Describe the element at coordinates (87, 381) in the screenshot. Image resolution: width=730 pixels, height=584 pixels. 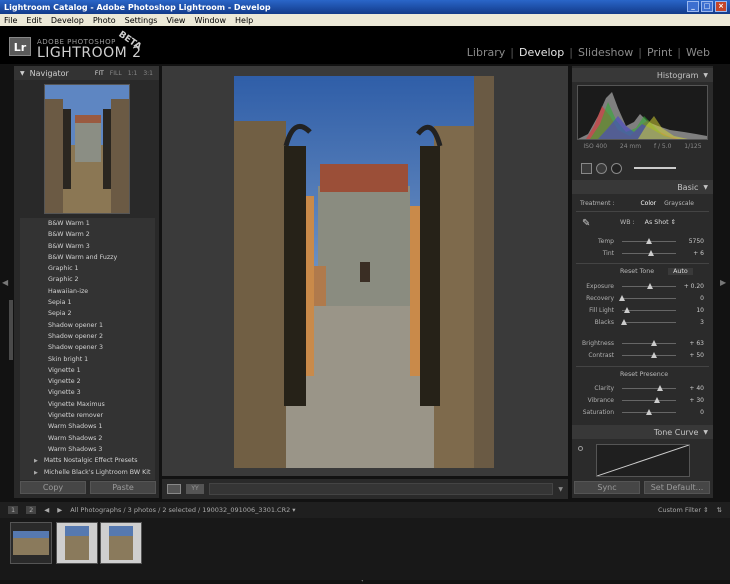
I see `preset-item: Vignette 2` at that location.